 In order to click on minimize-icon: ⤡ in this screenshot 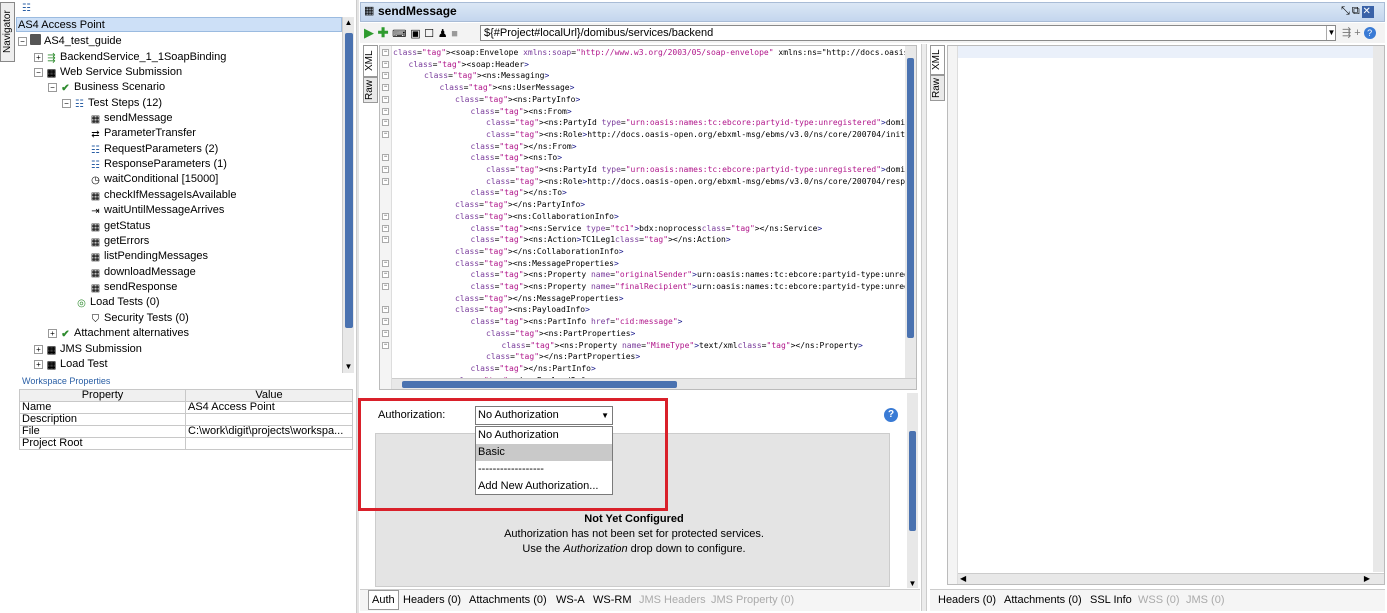, I will do `click(1346, 11)`.